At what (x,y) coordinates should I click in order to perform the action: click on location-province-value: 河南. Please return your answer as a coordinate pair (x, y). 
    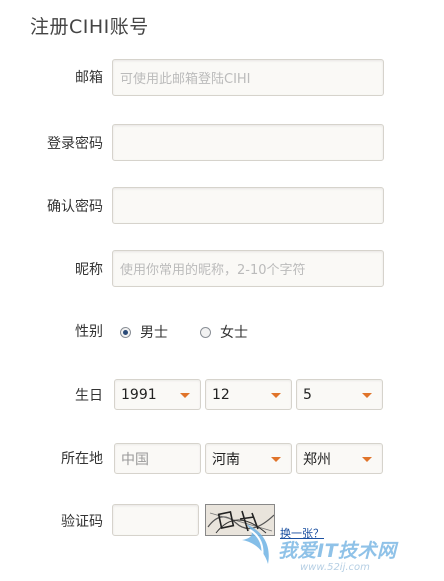
    Looking at the image, I should click on (226, 459).